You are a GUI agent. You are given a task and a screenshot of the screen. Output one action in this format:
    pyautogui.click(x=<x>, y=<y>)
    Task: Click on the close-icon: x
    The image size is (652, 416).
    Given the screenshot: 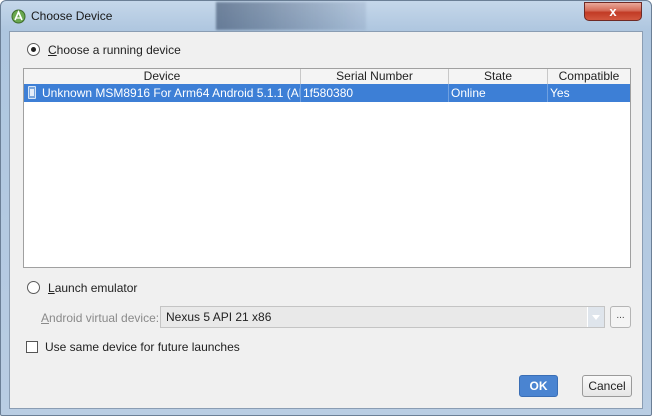 What is the action you would take?
    pyautogui.click(x=613, y=11)
    